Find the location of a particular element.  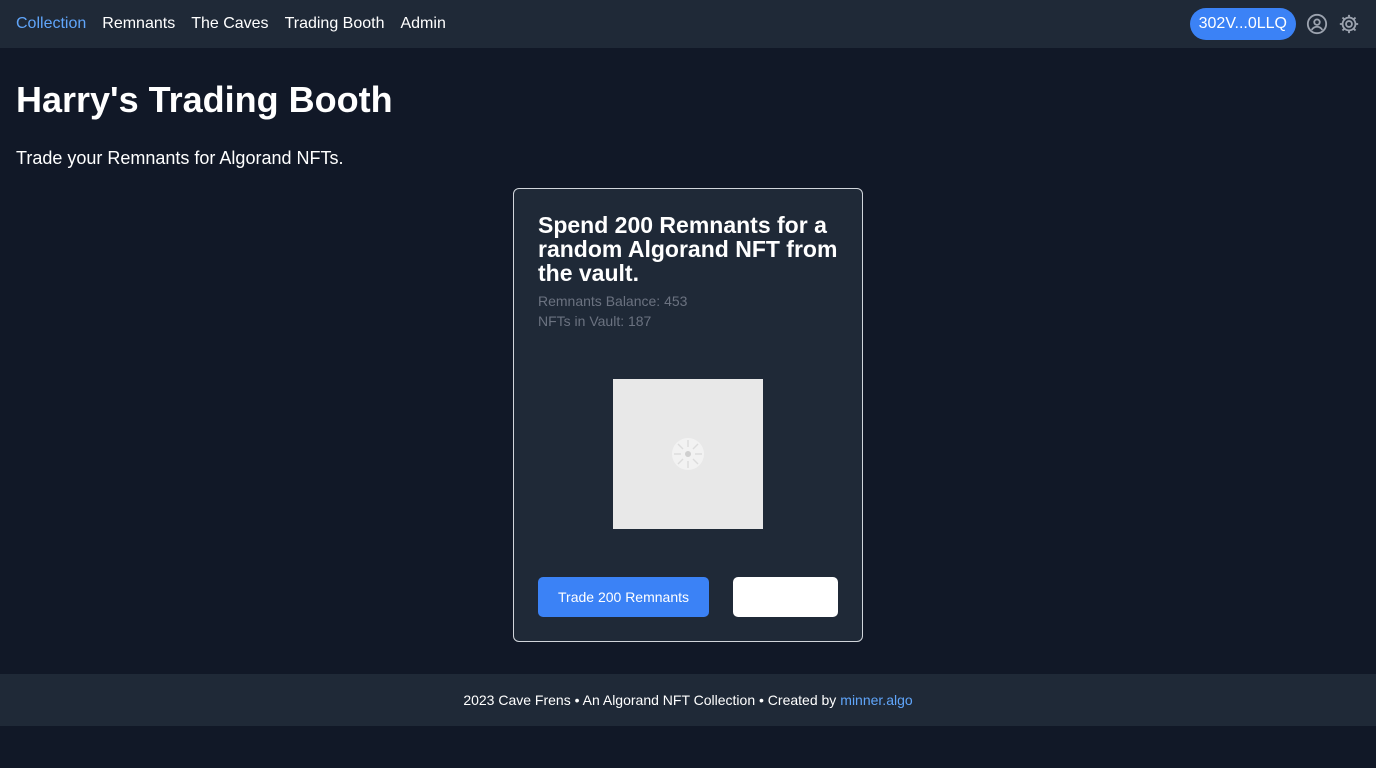

nft-image-placeholder is located at coordinates (688, 454).